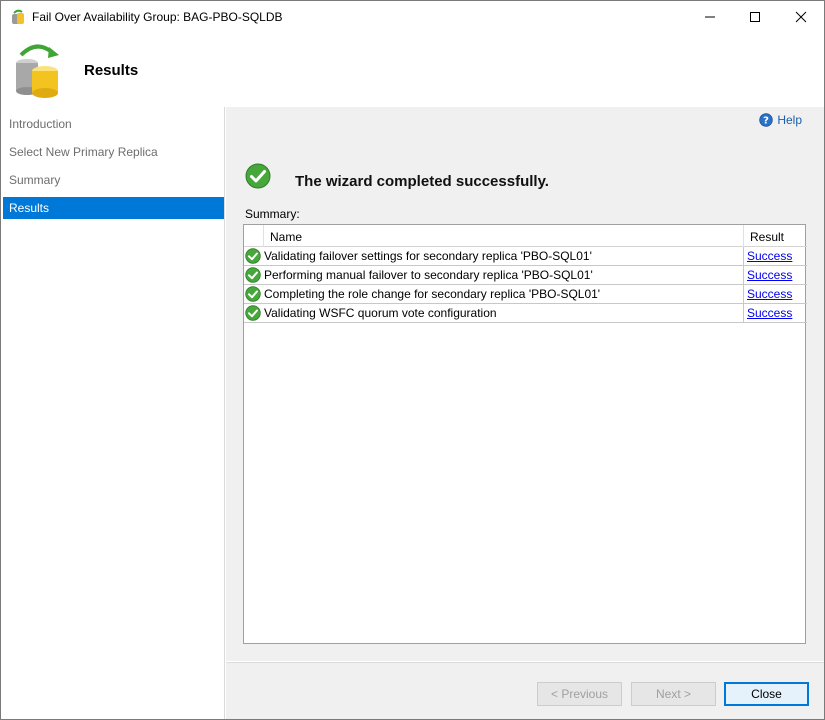  I want to click on status-column-header, so click(254, 236).